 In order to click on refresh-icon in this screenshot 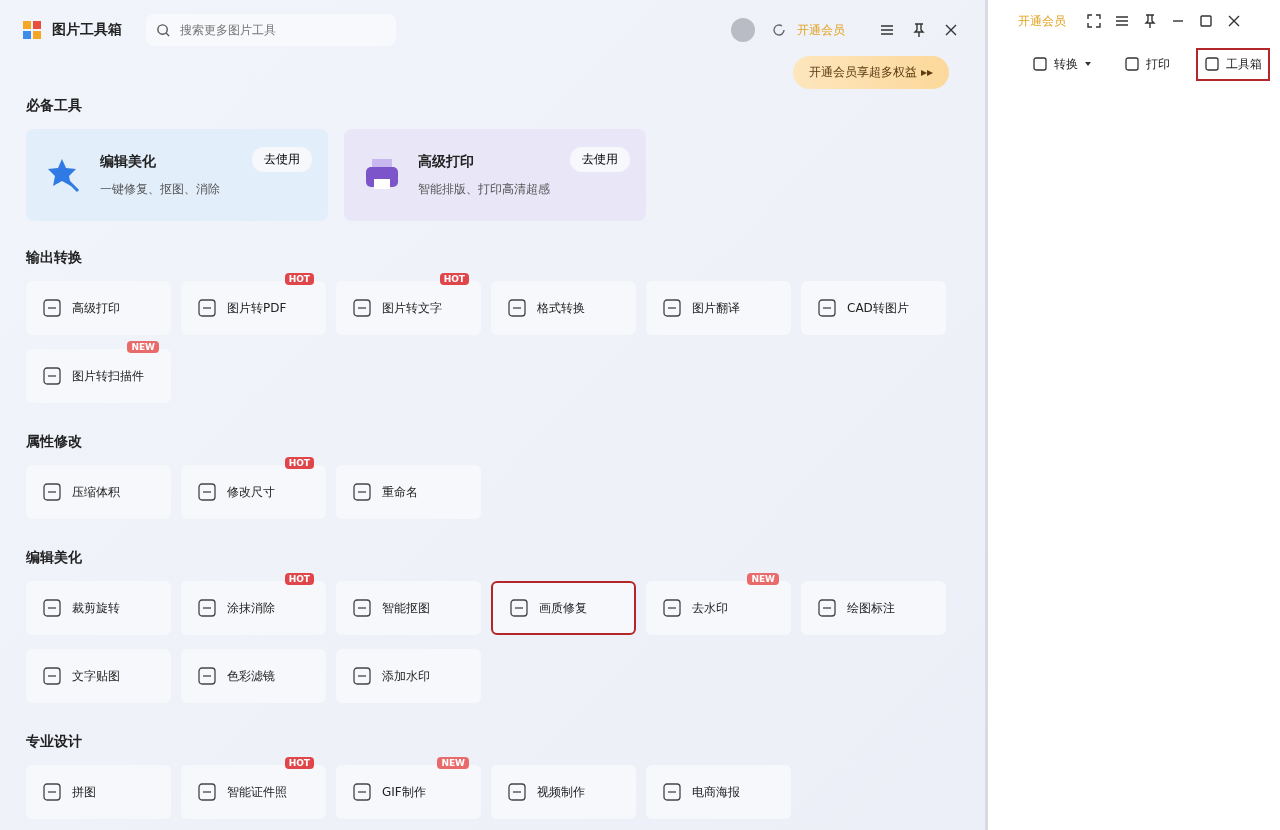, I will do `click(779, 30)`.